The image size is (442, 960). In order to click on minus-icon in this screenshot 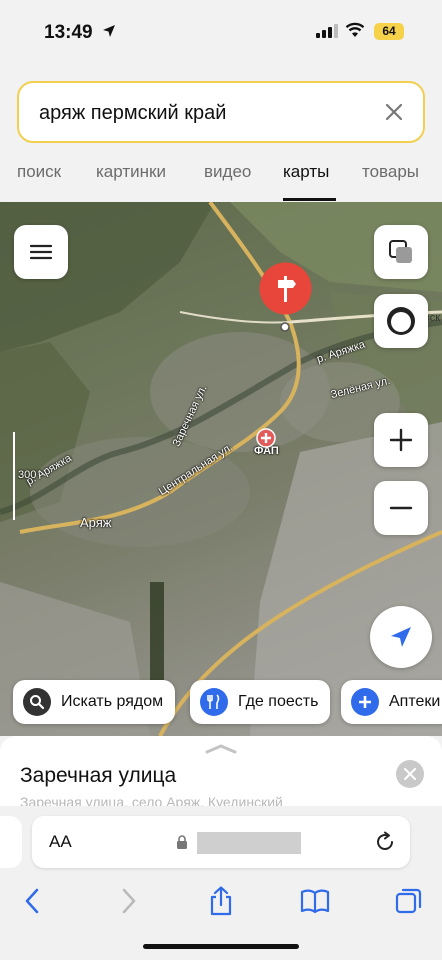, I will do `click(401, 508)`.